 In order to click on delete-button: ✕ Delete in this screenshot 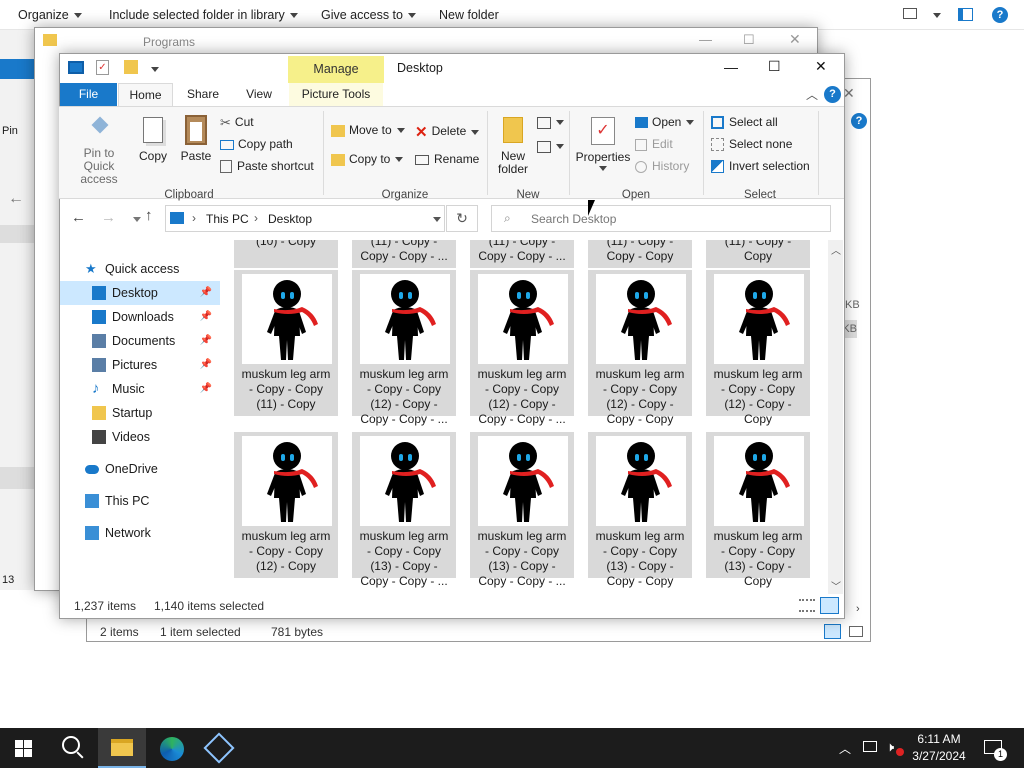, I will do `click(447, 132)`.